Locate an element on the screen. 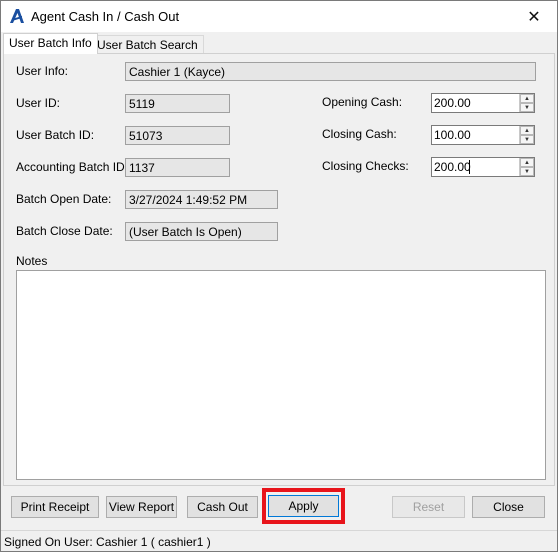 The width and height of the screenshot is (558, 552). user-batch-id-label: User Batch ID: is located at coordinates (55, 135).